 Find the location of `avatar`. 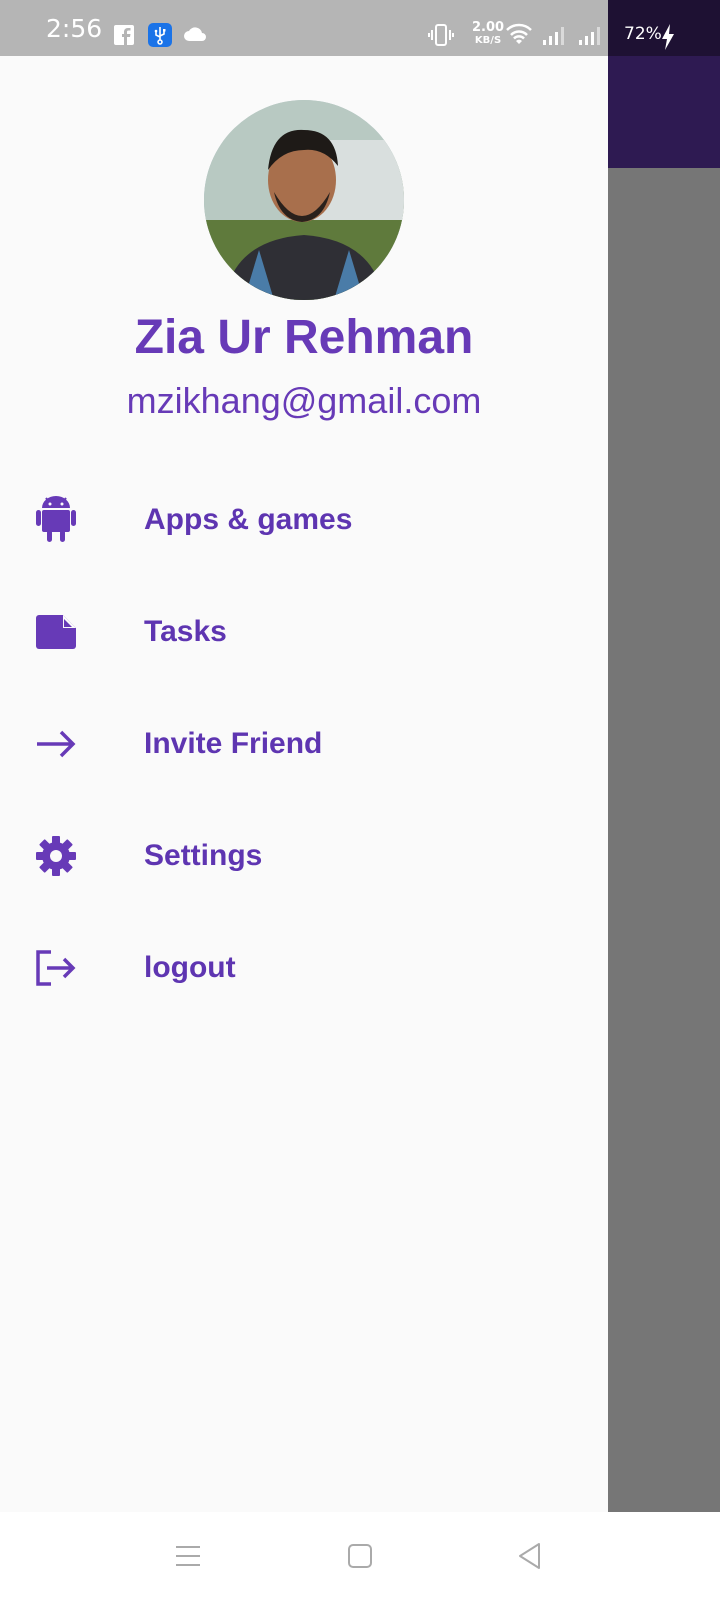

avatar is located at coordinates (304, 200).